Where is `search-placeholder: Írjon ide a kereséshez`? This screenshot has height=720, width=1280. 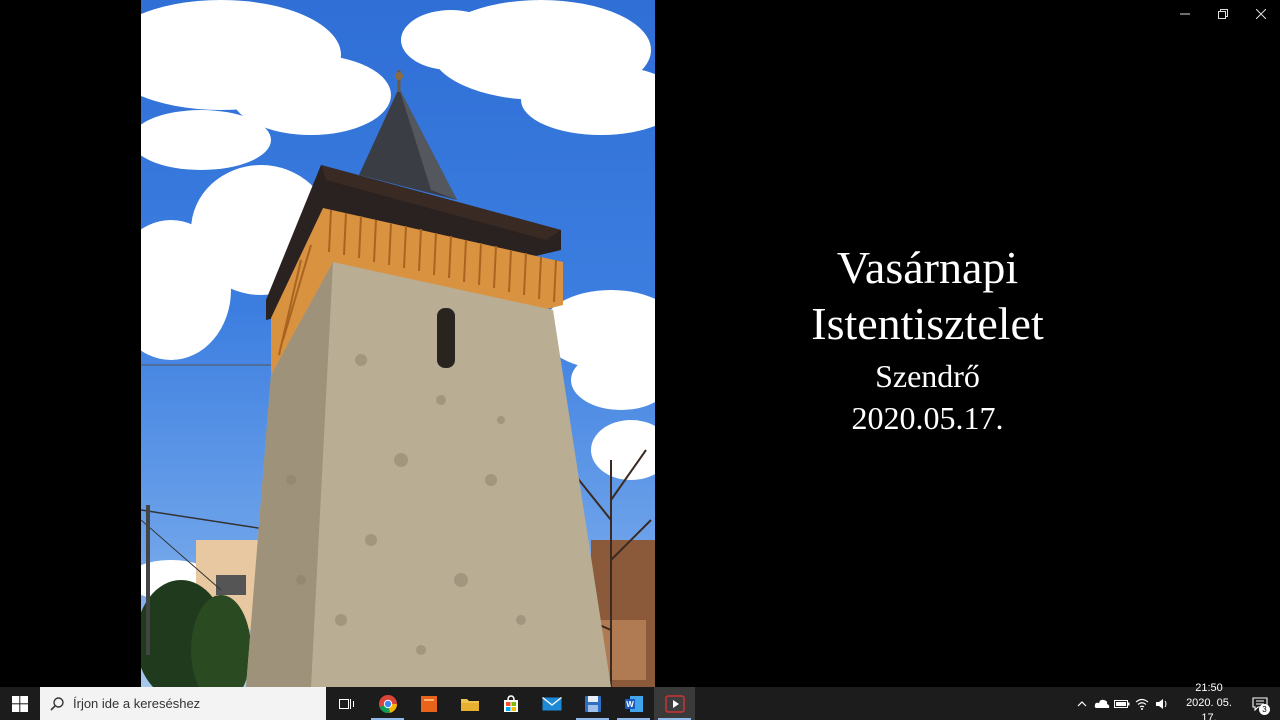 search-placeholder: Írjon ide a kereséshez is located at coordinates (137, 703).